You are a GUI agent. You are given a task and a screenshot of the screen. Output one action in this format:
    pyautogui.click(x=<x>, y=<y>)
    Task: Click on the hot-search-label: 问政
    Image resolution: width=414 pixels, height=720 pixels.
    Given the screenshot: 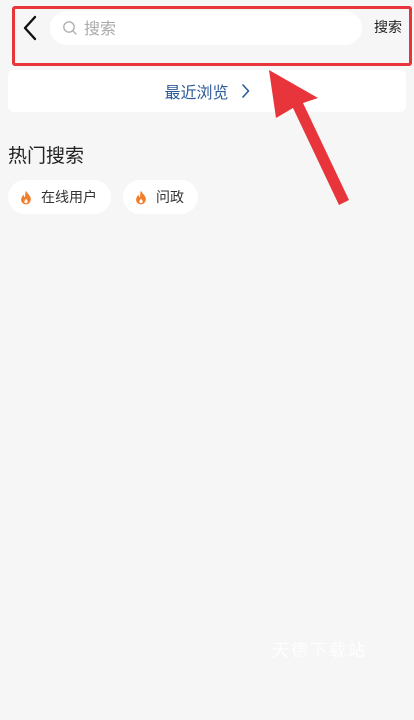 What is the action you would take?
    pyautogui.click(x=170, y=198)
    